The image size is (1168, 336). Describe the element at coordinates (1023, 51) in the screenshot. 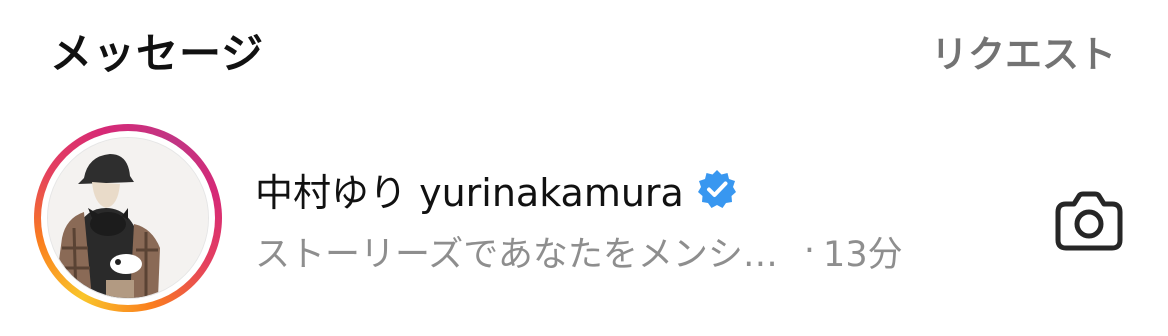

I see `requests-link: リクエスト` at that location.